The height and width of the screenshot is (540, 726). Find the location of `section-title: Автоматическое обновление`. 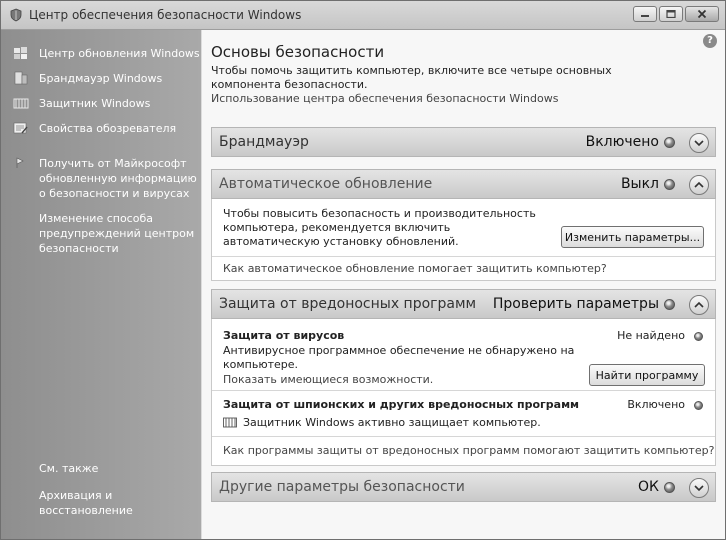

section-title: Автоматическое обновление is located at coordinates (326, 184).